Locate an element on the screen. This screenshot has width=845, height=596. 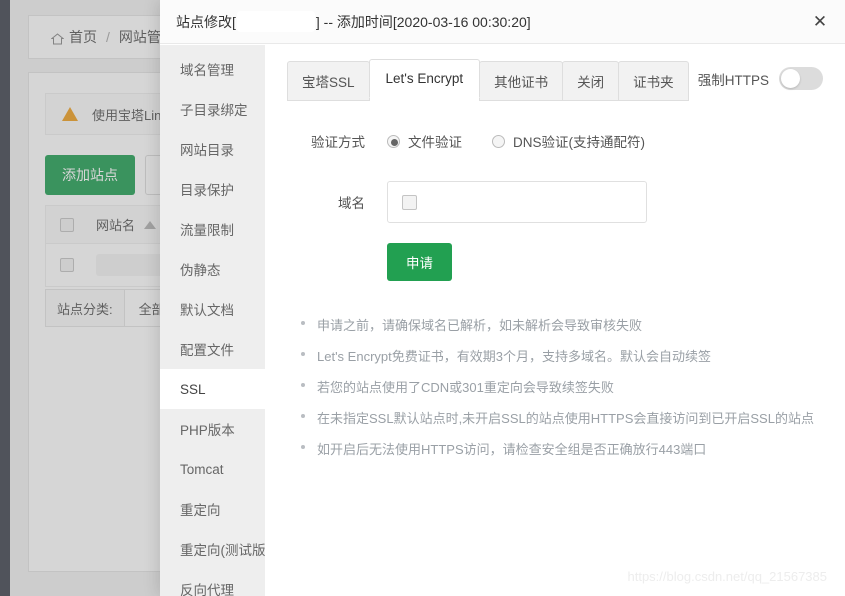
tab-certificate-folder: 证书夹 is located at coordinates (653, 81).